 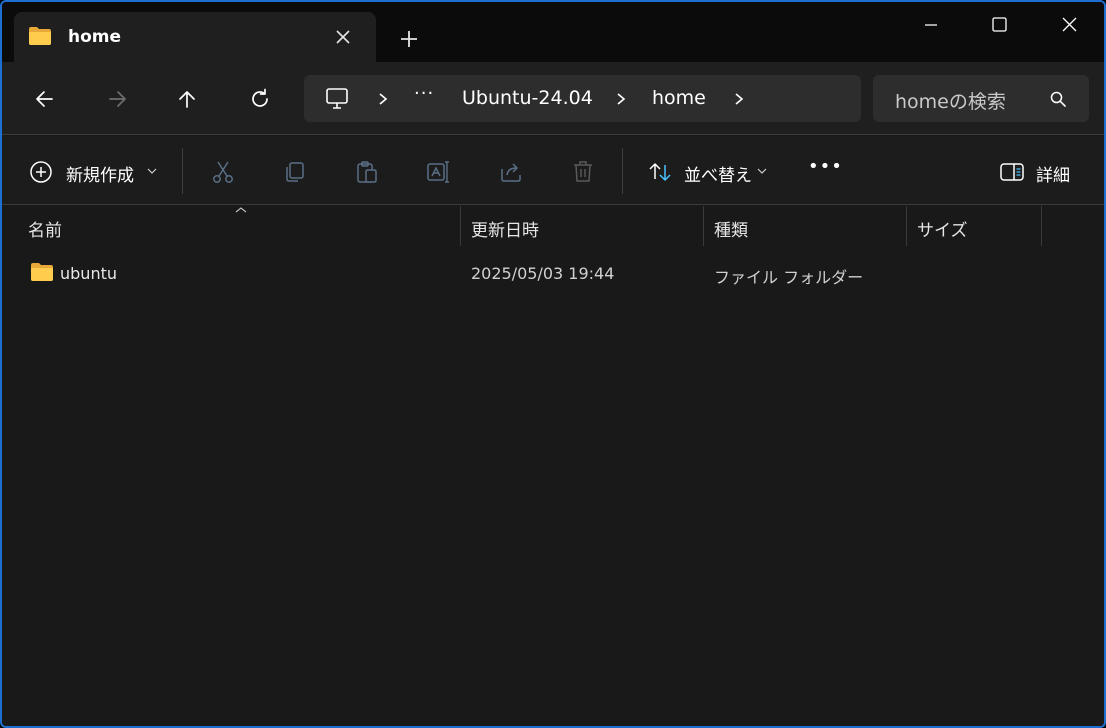 What do you see at coordinates (1053, 173) in the screenshot?
I see `details-button: 詳細` at bounding box center [1053, 173].